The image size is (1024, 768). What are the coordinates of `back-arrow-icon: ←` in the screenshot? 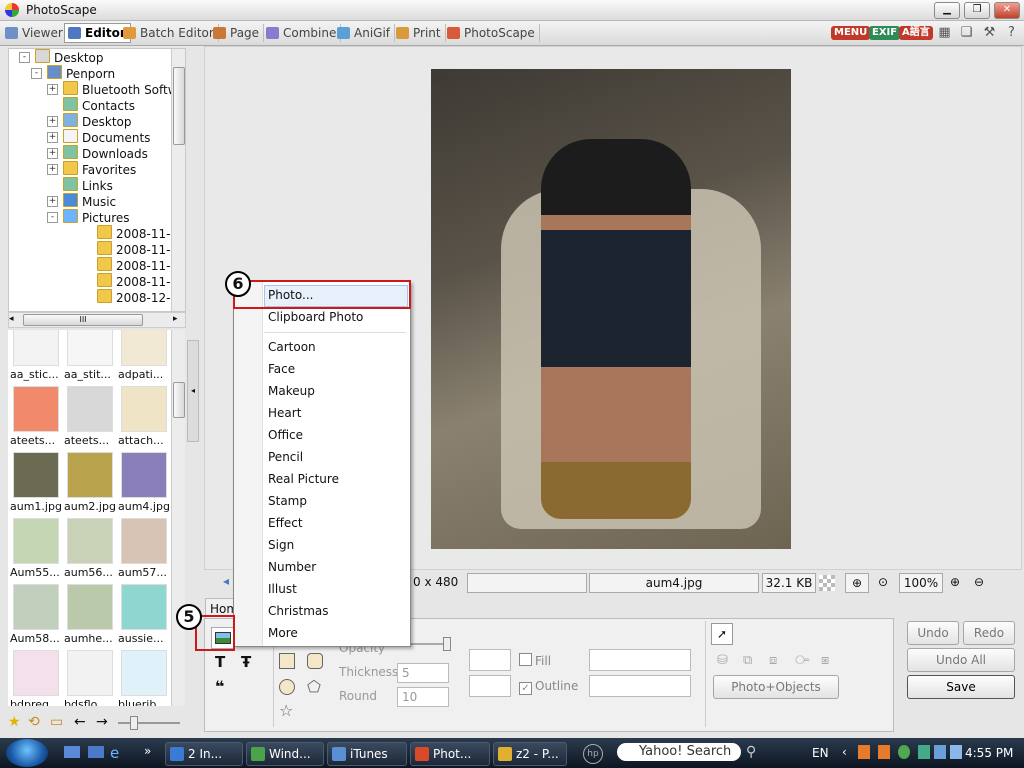 It's located at (80, 722).